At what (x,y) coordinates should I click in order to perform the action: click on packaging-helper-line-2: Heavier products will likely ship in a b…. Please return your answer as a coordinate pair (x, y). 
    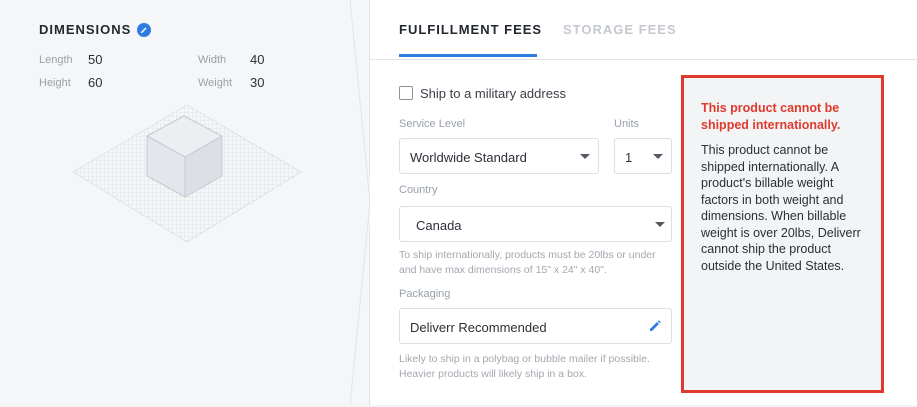
    Looking at the image, I should click on (493, 374).